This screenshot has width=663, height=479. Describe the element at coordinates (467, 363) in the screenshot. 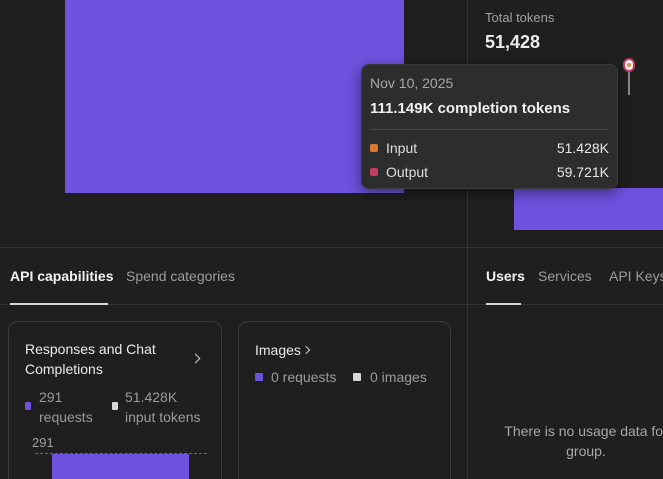

I see `column-divider` at that location.